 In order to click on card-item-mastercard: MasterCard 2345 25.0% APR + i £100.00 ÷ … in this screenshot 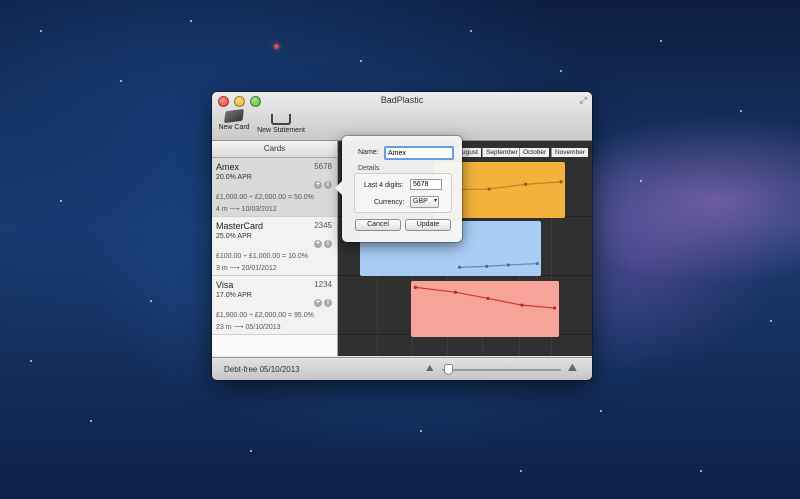, I will do `click(274, 246)`.